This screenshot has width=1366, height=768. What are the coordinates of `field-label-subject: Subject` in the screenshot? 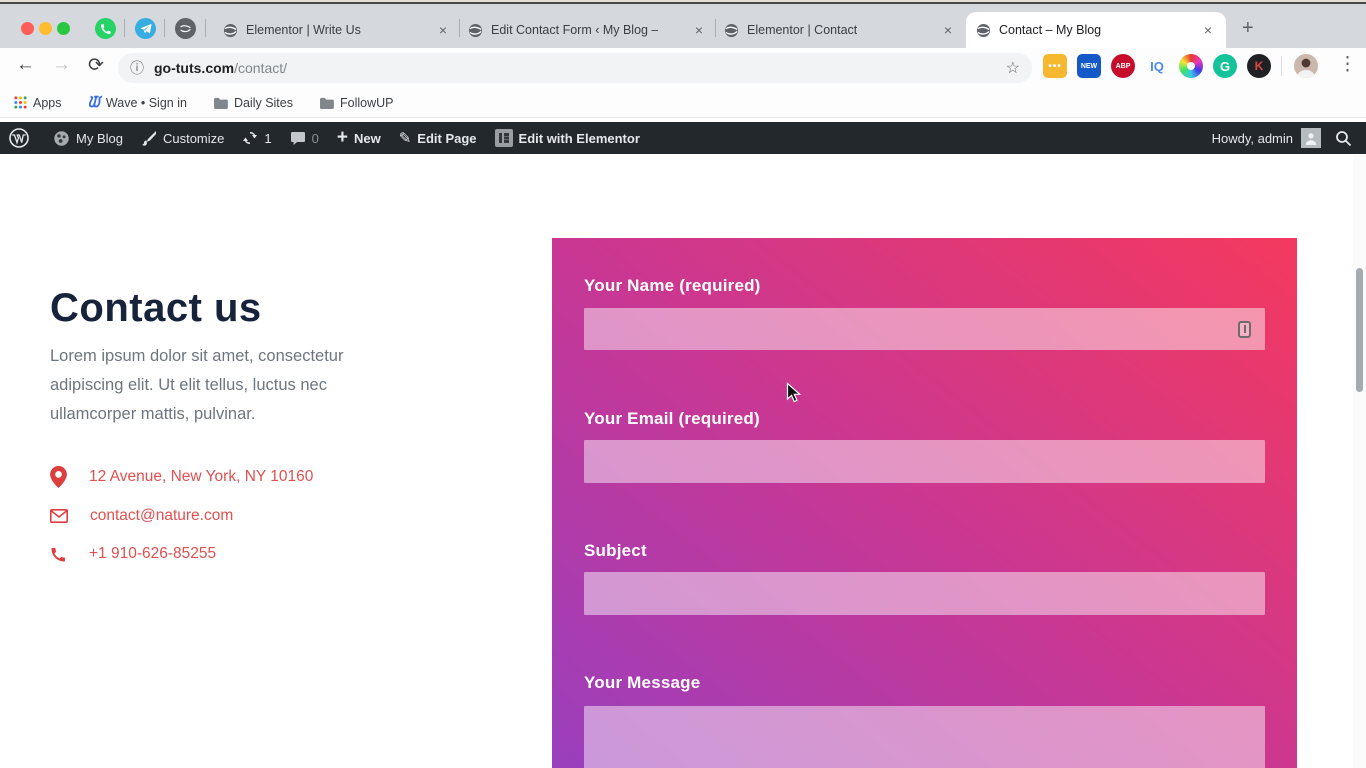 It's located at (615, 550).